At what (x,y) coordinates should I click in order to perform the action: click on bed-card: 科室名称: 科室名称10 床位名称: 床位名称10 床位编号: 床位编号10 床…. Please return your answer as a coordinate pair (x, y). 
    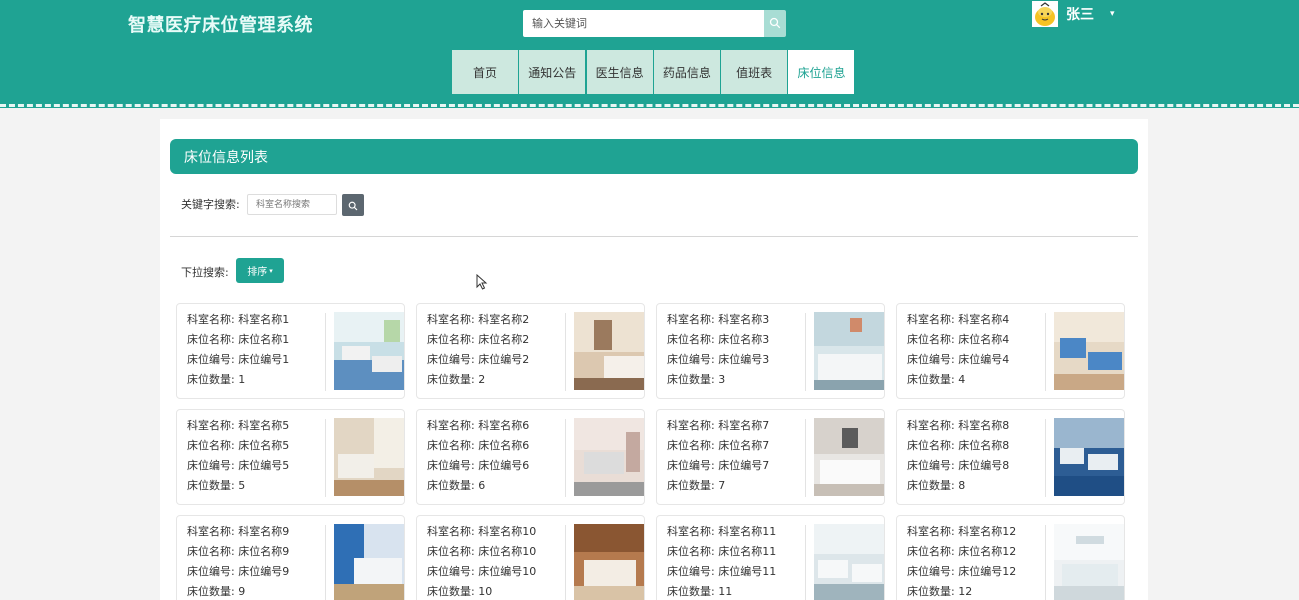
    Looking at the image, I should click on (530, 557).